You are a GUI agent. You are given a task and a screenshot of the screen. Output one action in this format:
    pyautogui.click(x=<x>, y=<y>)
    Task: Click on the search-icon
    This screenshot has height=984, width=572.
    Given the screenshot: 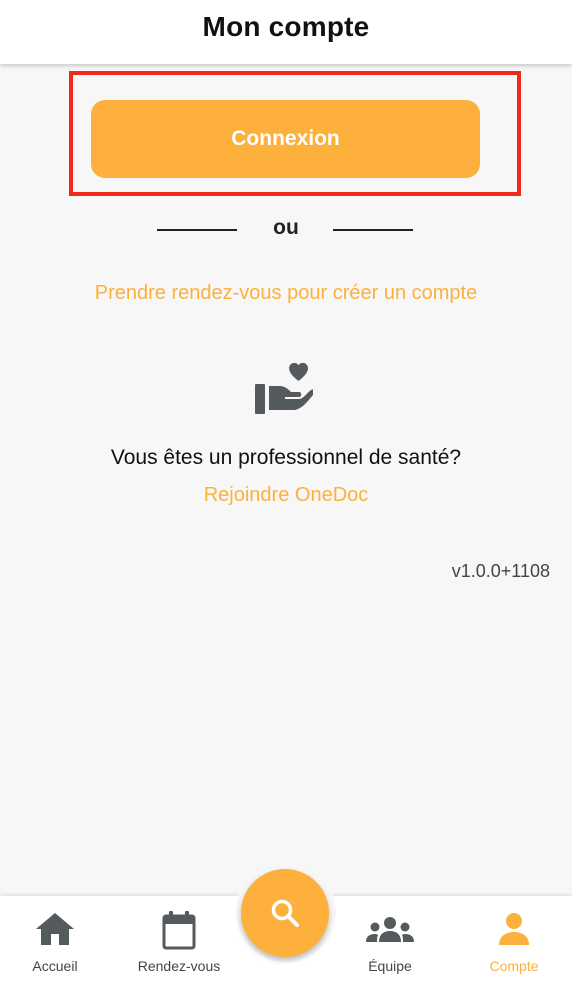 What is the action you would take?
    pyautogui.click(x=285, y=913)
    